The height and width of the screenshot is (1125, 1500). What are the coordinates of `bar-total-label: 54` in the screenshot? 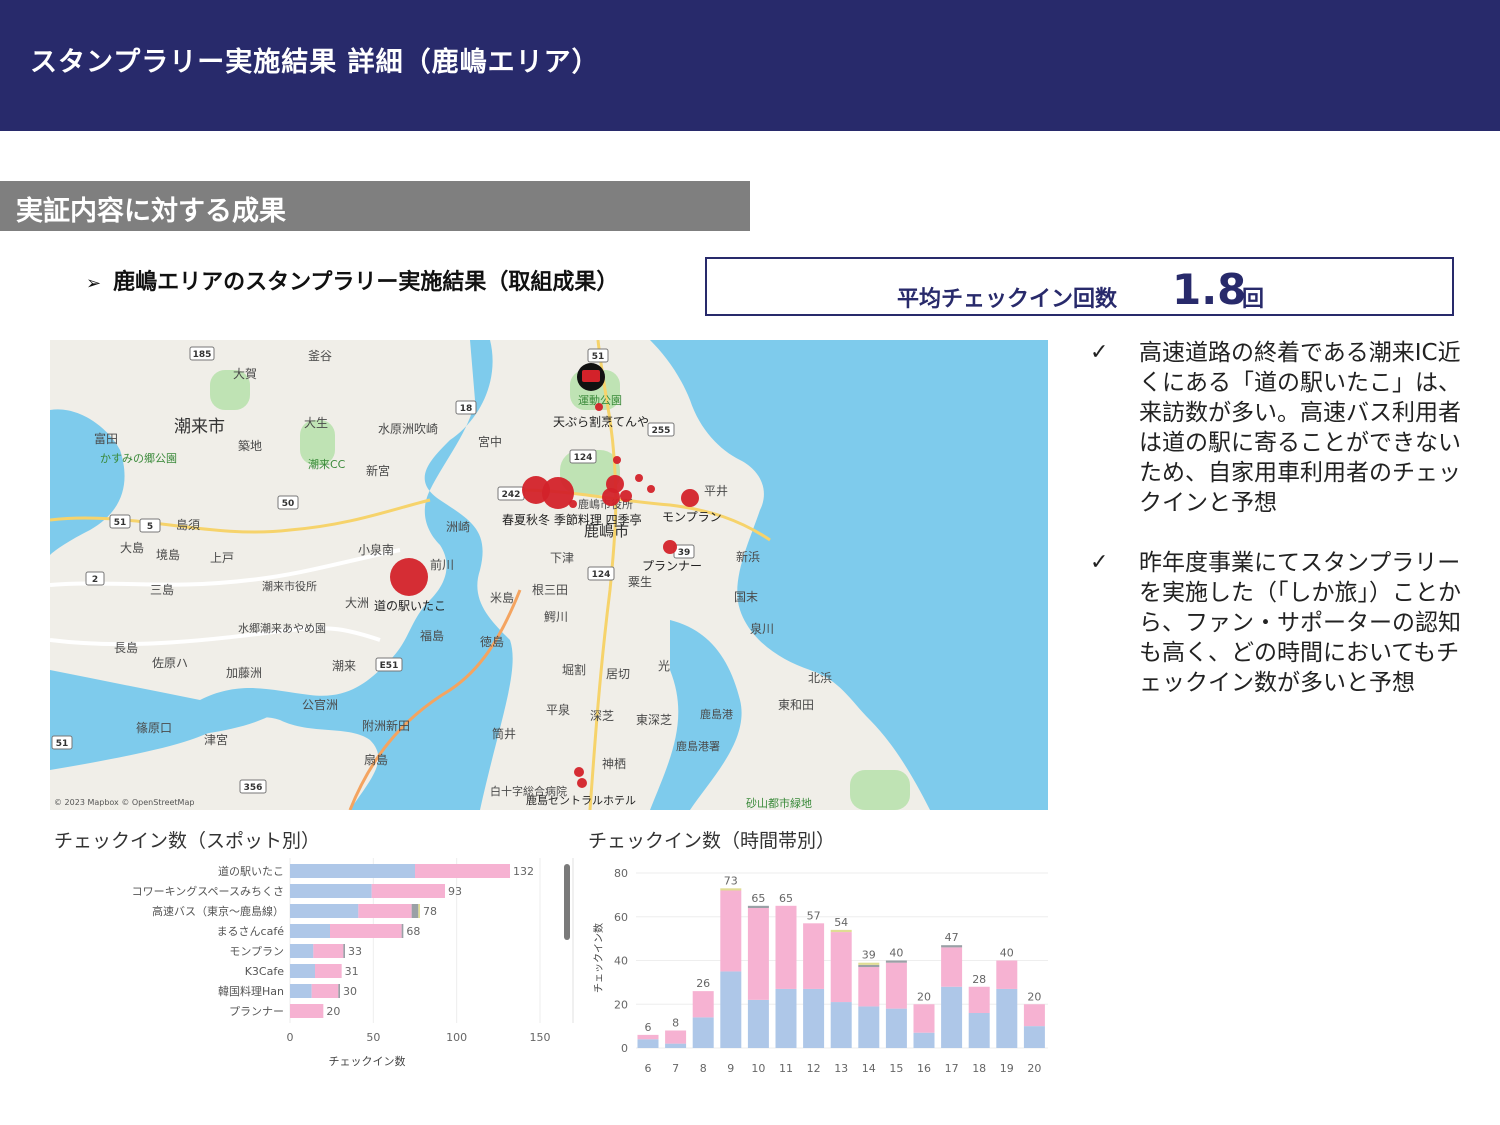 It's located at (841, 922).